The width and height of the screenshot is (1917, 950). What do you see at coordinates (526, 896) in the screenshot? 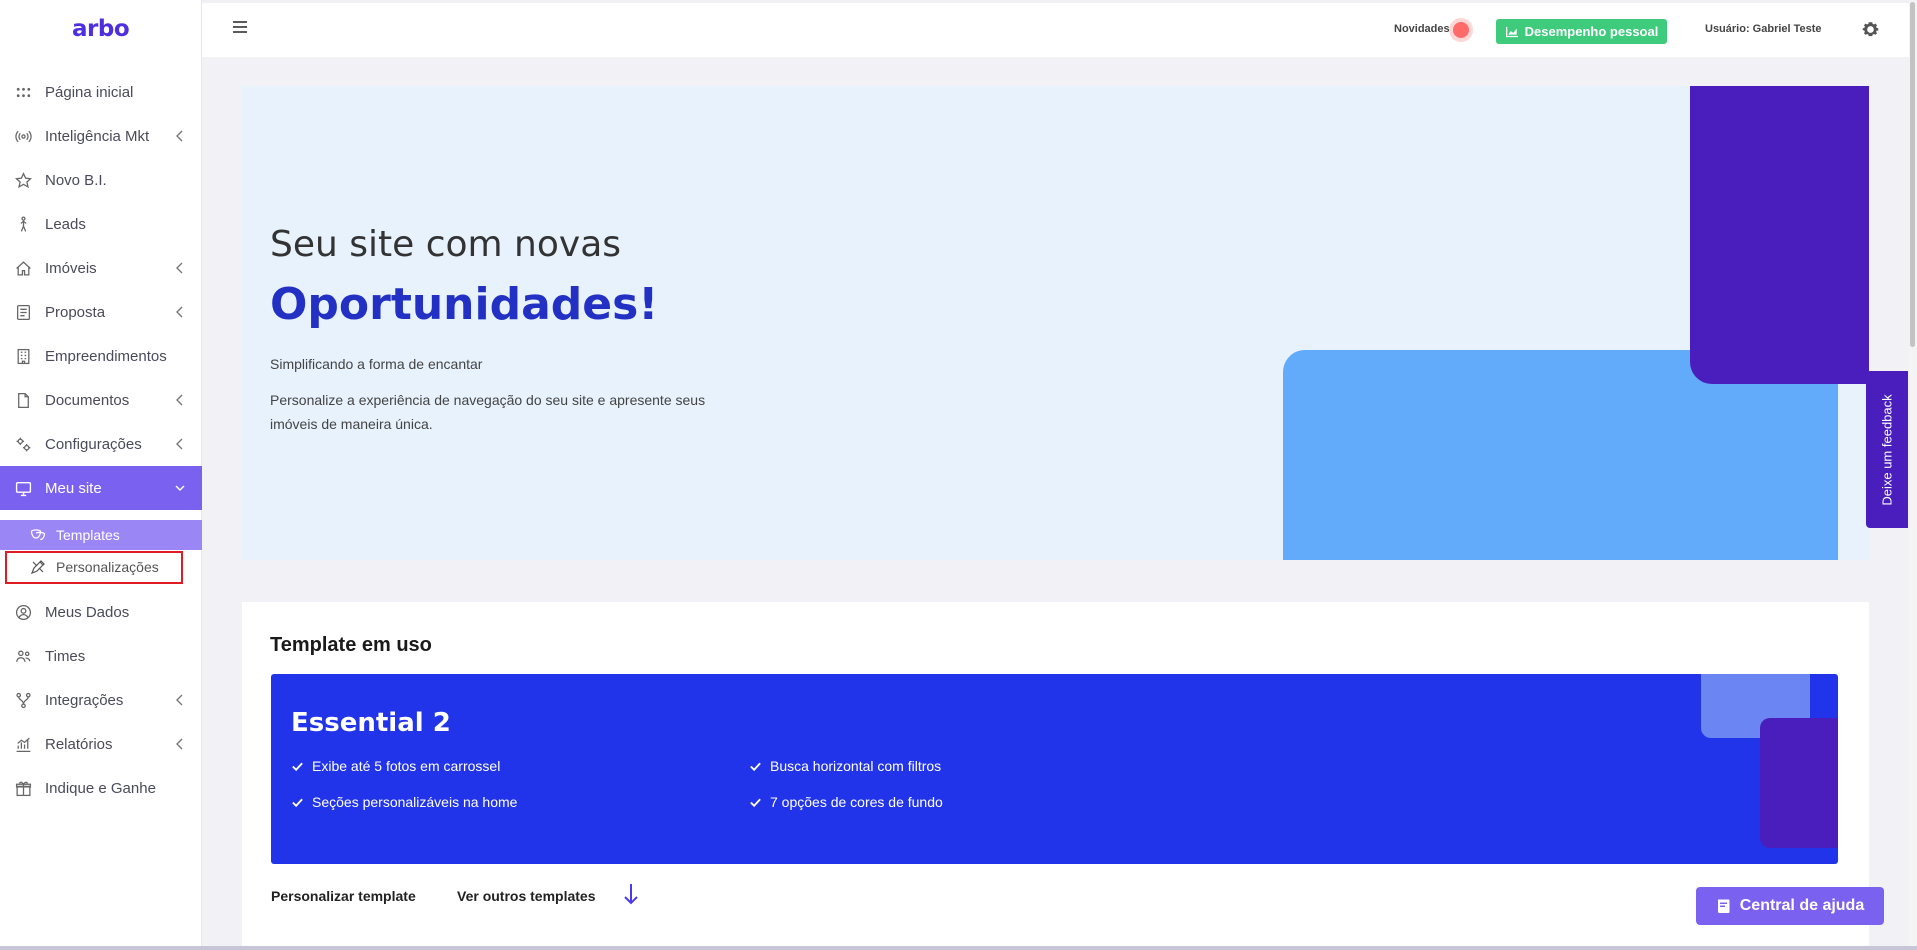
I see `other-templates-link: Ver outros templates` at bounding box center [526, 896].